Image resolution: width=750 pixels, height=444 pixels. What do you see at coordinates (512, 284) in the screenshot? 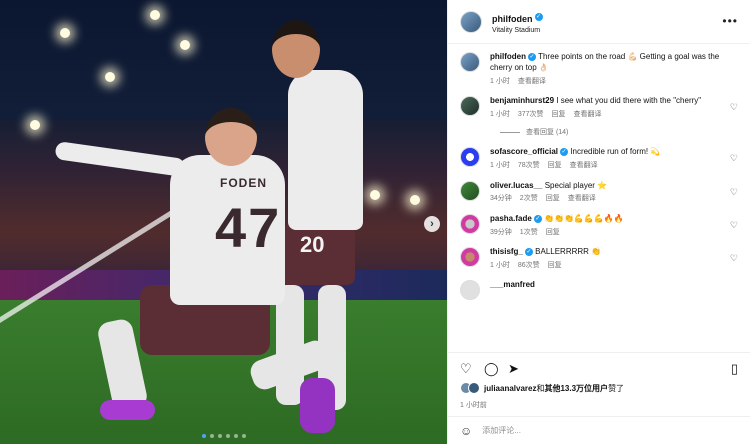
I see `username-link: ___manfred` at bounding box center [512, 284].